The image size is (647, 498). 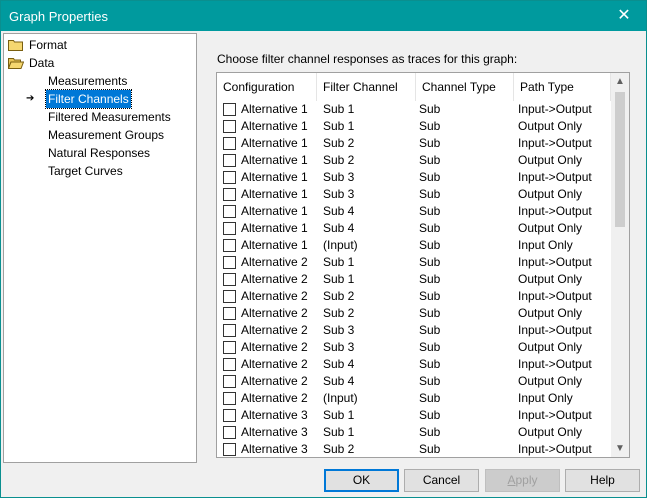 I want to click on scroll-up-icon: ▲, so click(x=620, y=81).